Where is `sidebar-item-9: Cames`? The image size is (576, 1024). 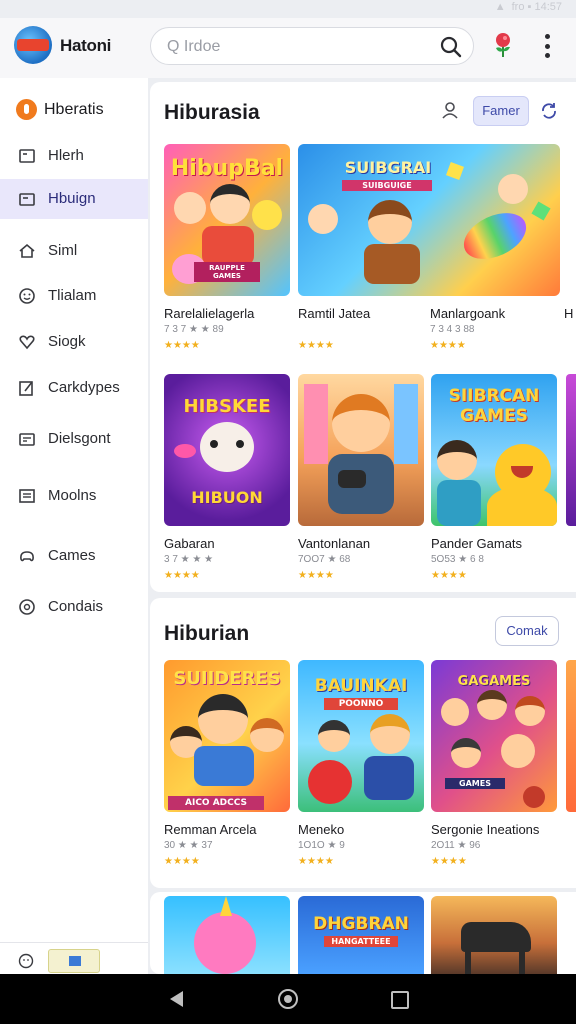 sidebar-item-9: Cames is located at coordinates (74, 556).